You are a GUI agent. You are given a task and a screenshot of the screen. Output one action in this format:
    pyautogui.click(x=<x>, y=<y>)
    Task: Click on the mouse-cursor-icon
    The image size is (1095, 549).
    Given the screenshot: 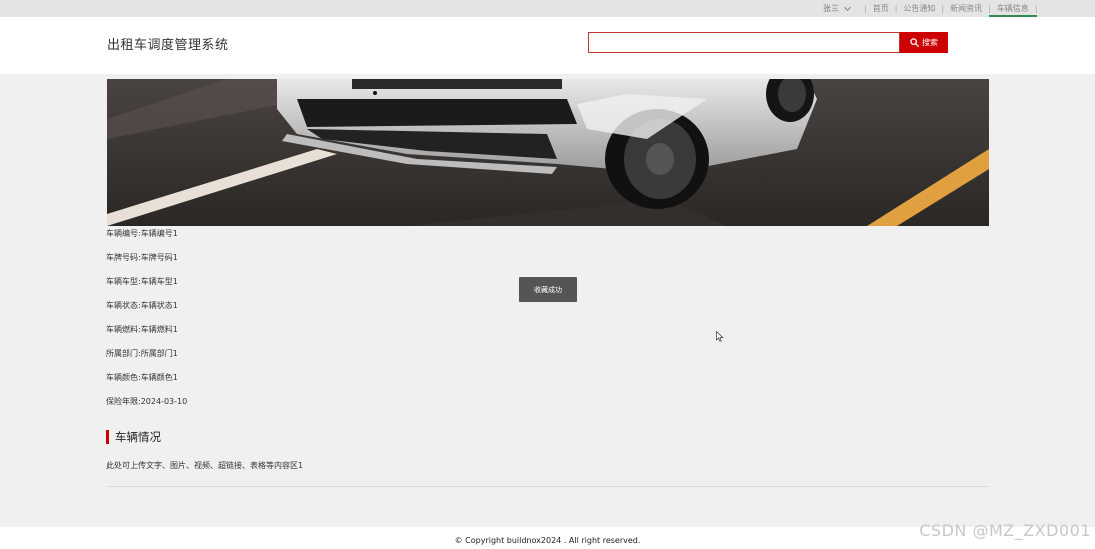 What is the action you would take?
    pyautogui.click(x=720, y=336)
    